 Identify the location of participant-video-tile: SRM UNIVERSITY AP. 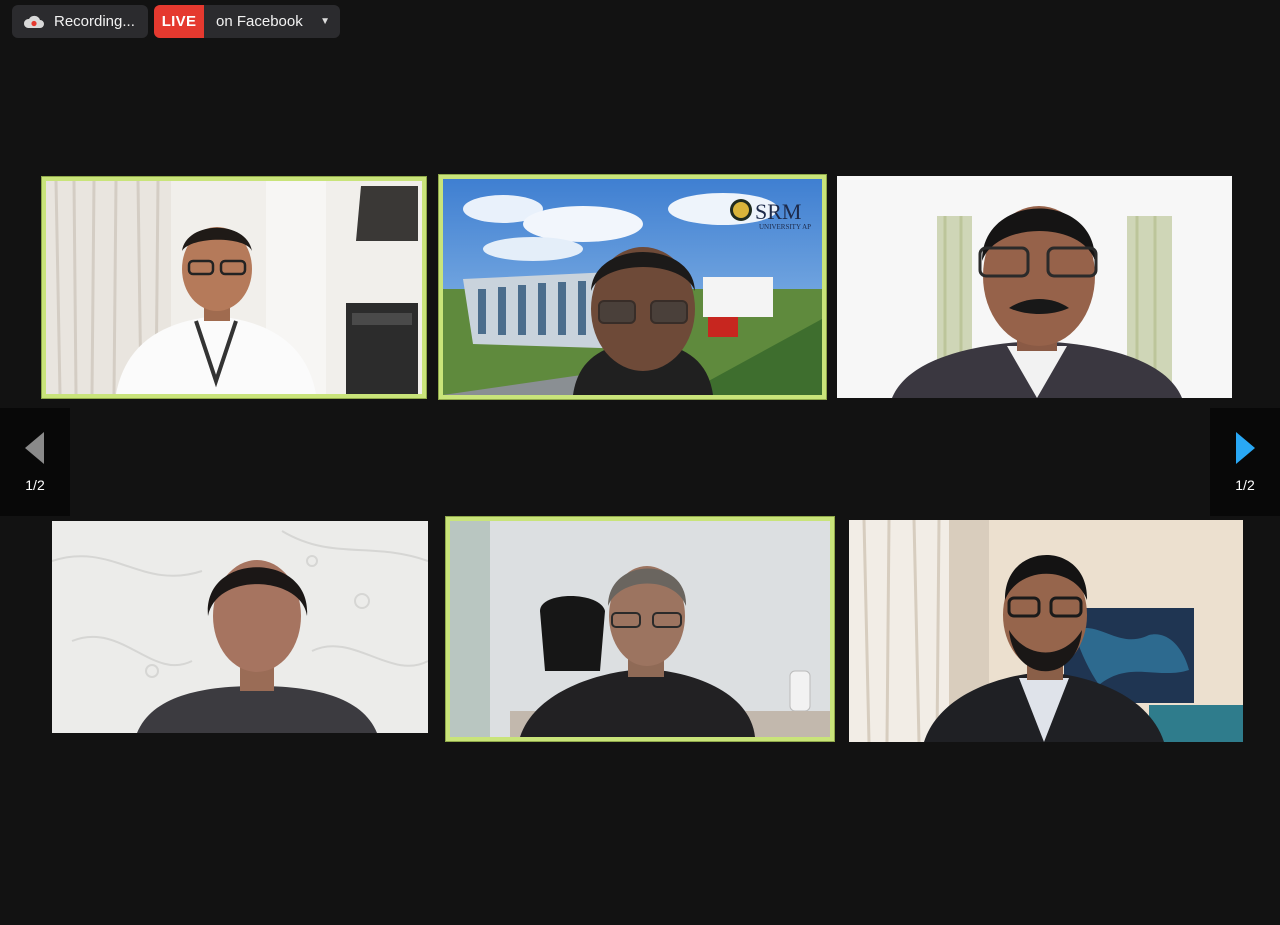
(632, 287).